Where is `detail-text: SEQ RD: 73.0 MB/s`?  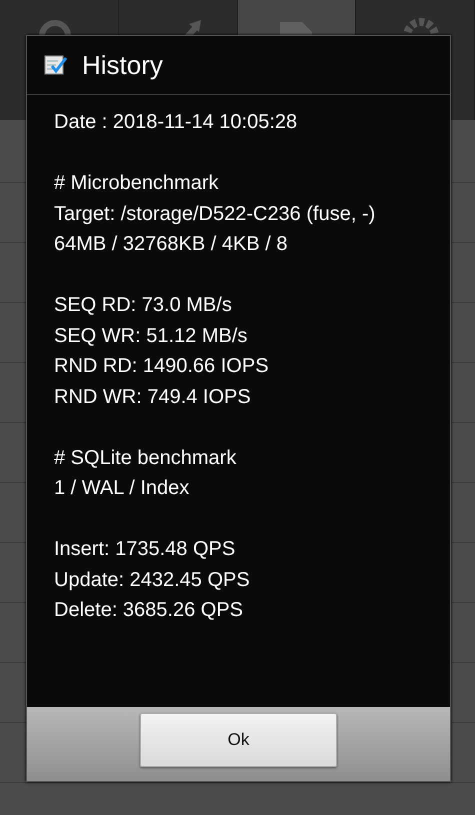
detail-text: SEQ RD: 73.0 MB/s is located at coordinates (143, 305).